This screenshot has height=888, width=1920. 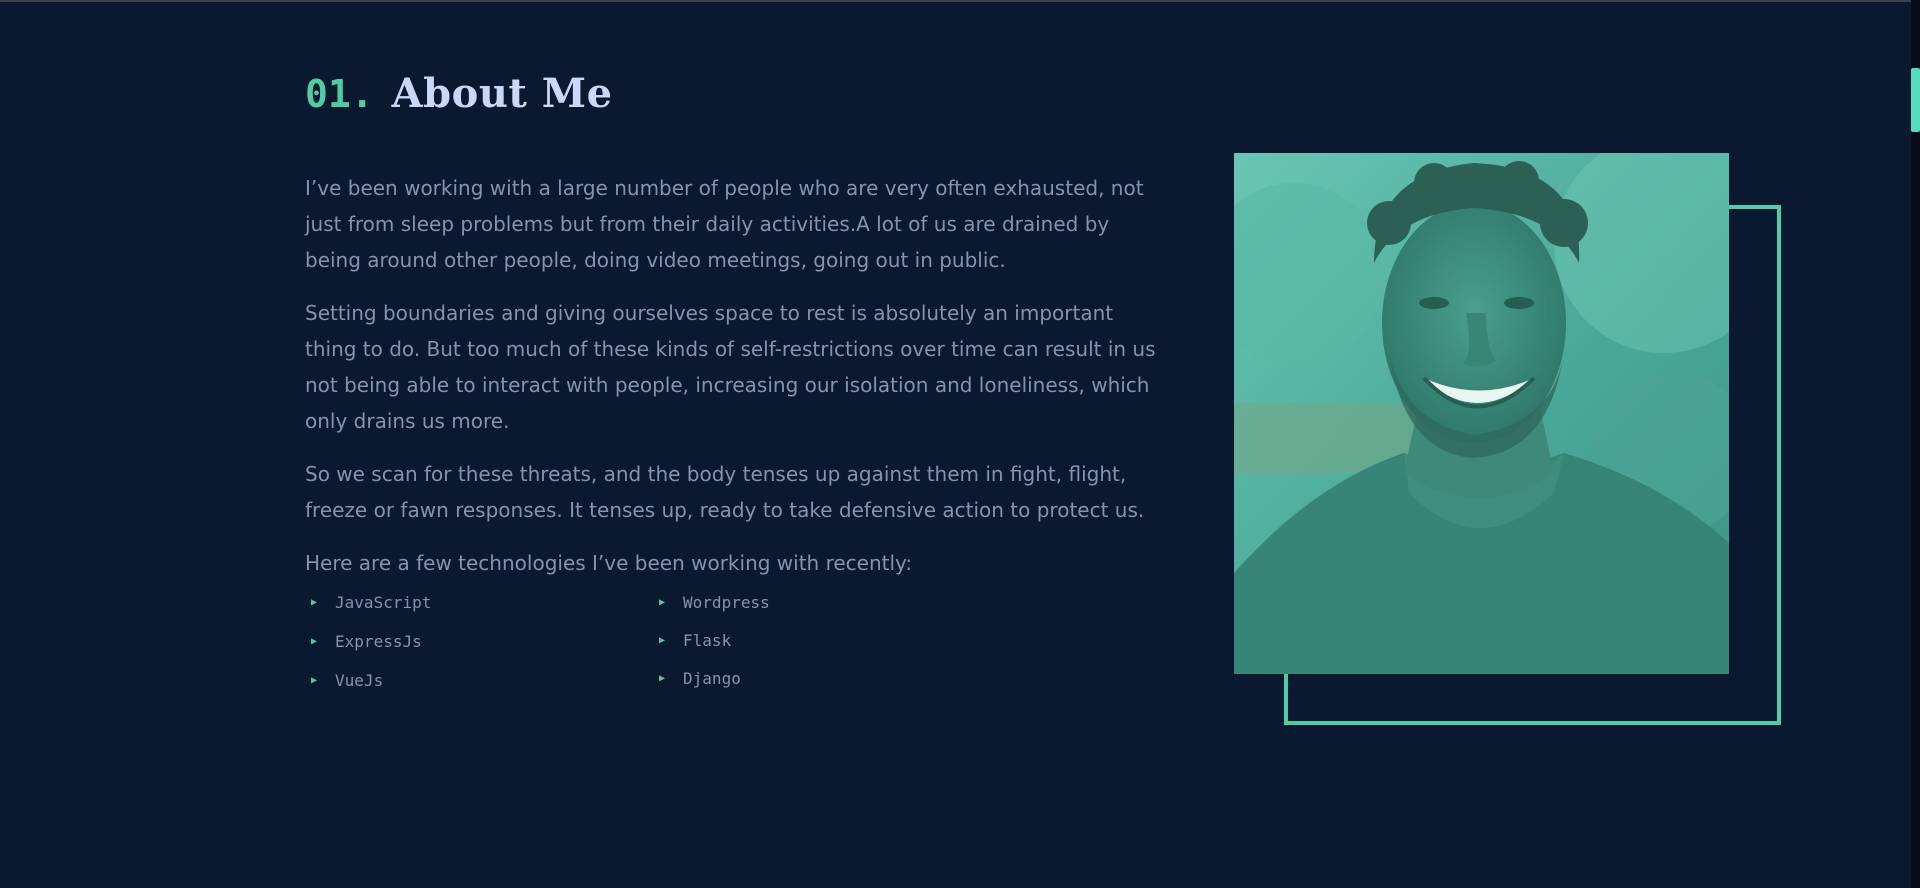 I want to click on tech-label: Django, so click(x=712, y=678).